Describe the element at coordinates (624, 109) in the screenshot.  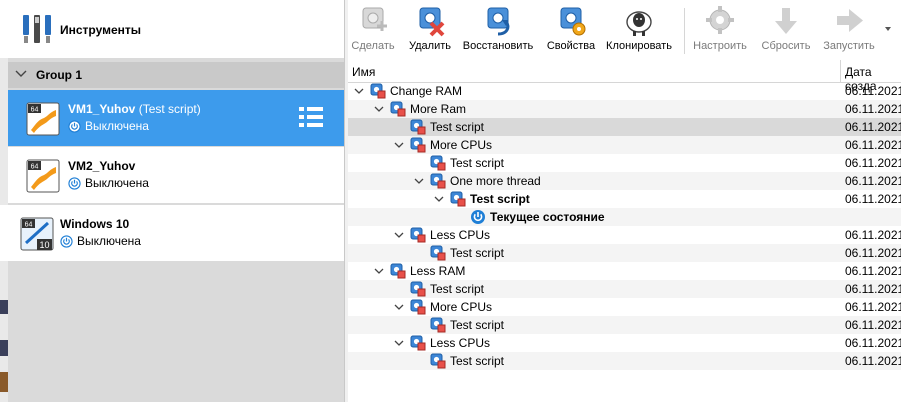
I see `snapshot-row: More Ram 06.11.2021` at that location.